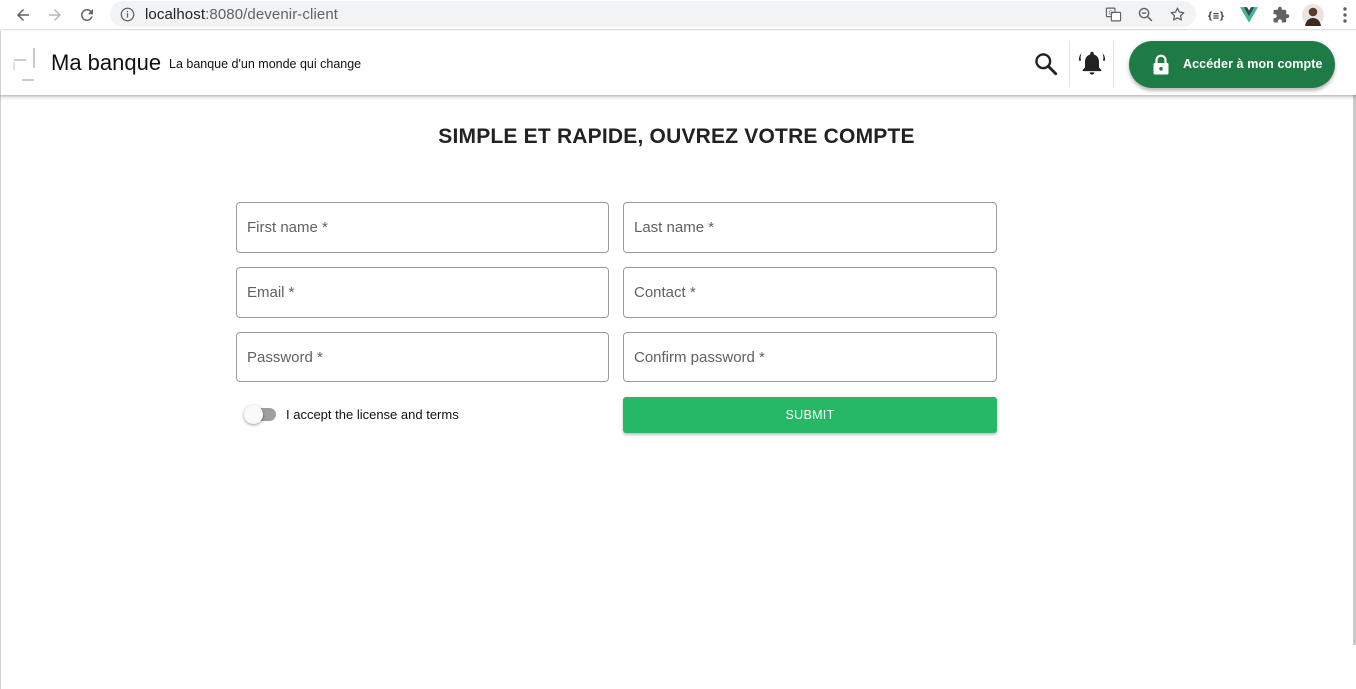 The image size is (1356, 689). I want to click on extensions-button, so click(1281, 15).